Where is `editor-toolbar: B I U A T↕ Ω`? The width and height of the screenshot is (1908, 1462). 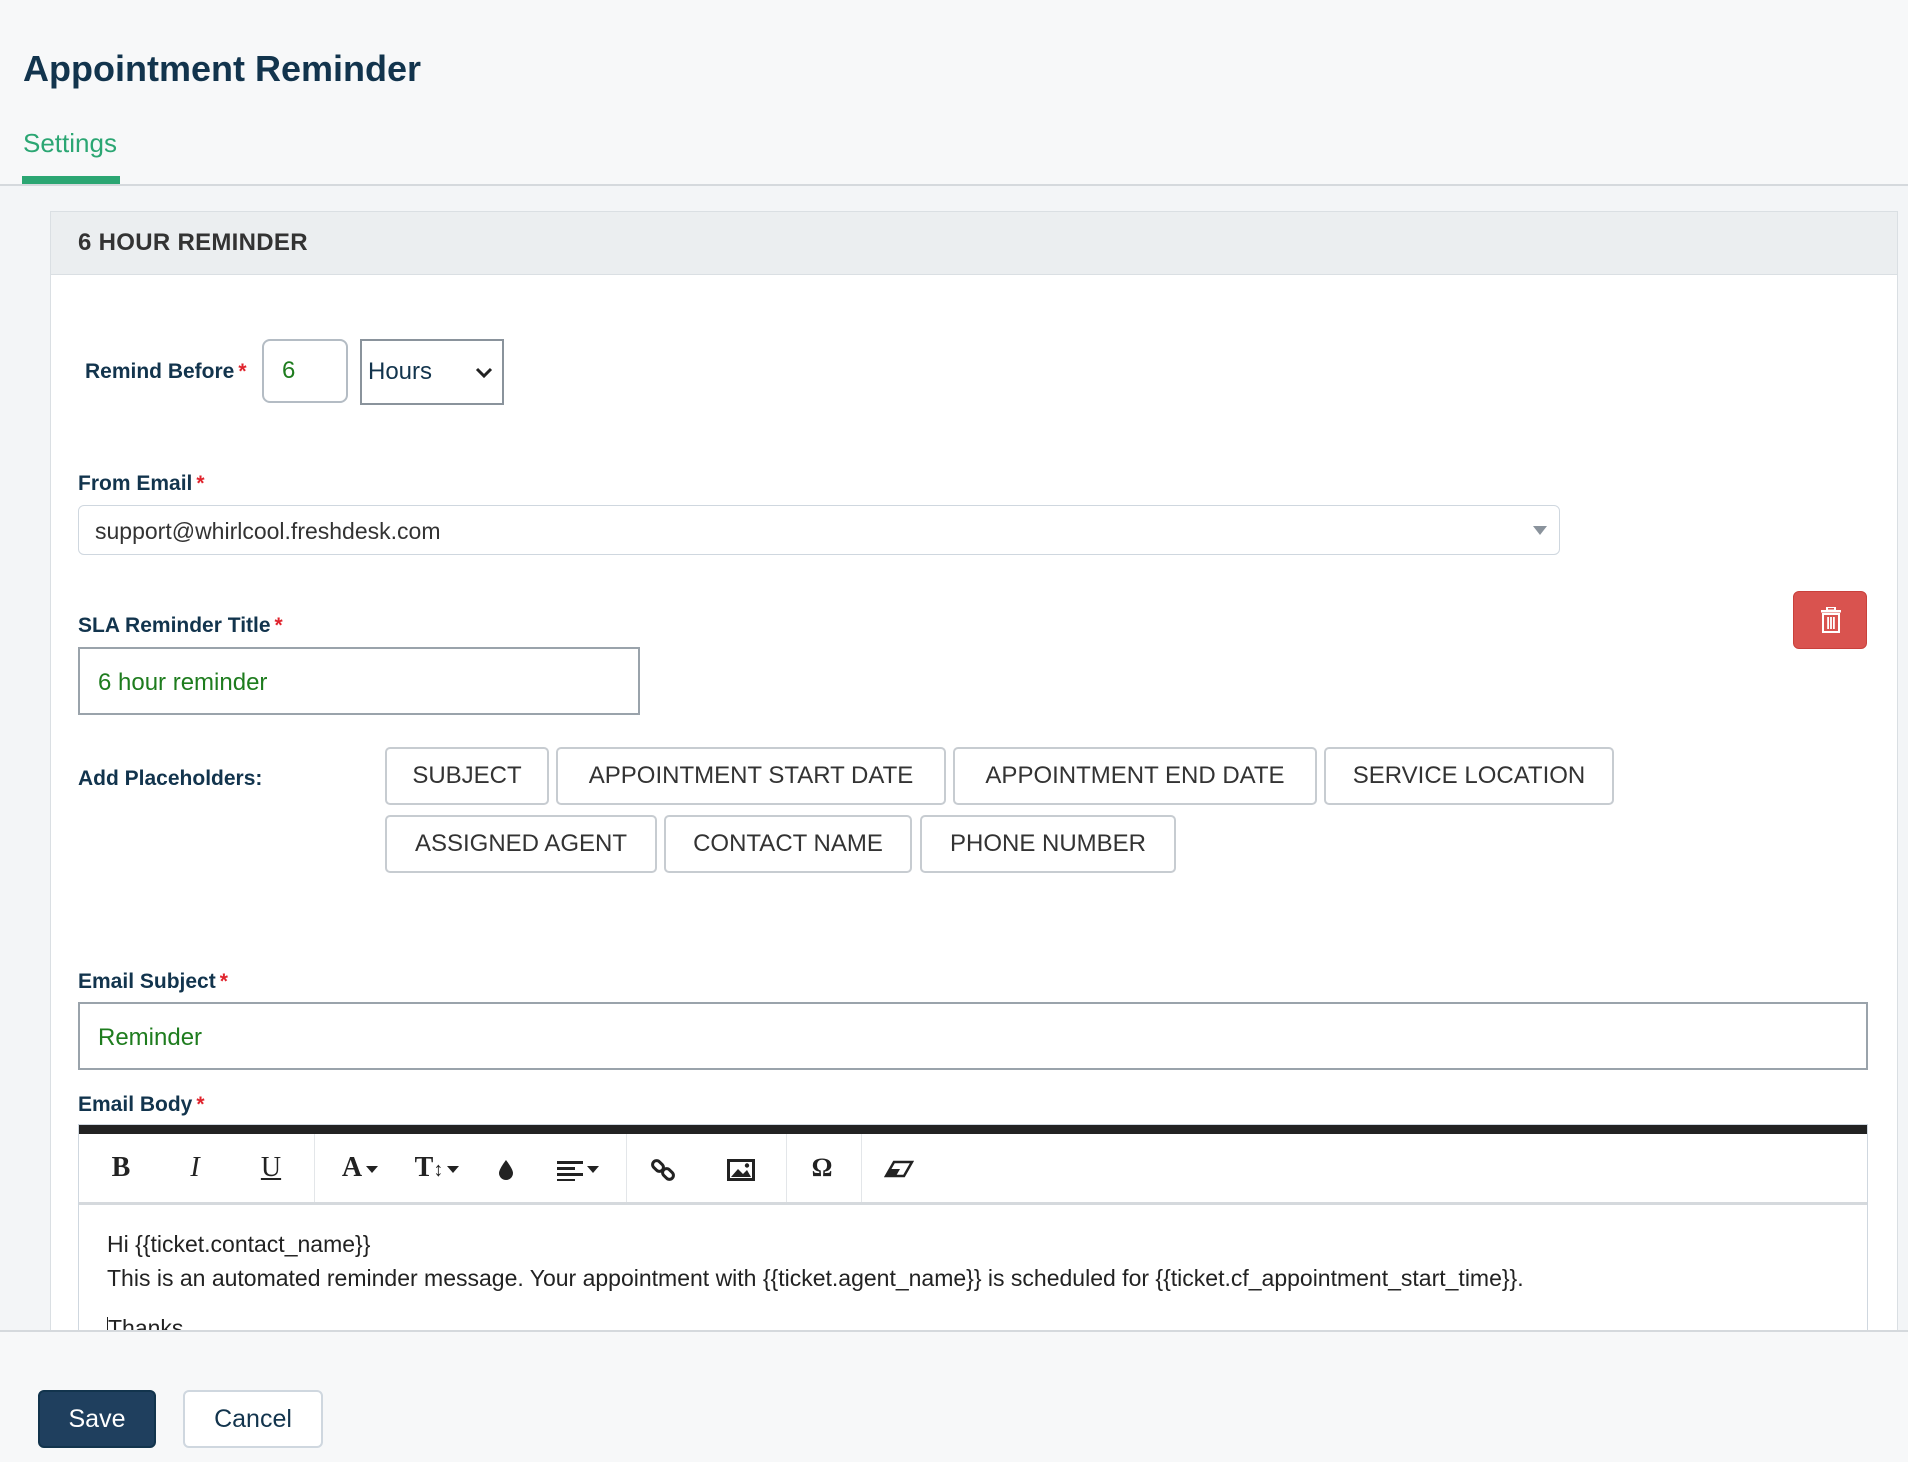
editor-toolbar: B I U A T↕ Ω is located at coordinates (973, 1169).